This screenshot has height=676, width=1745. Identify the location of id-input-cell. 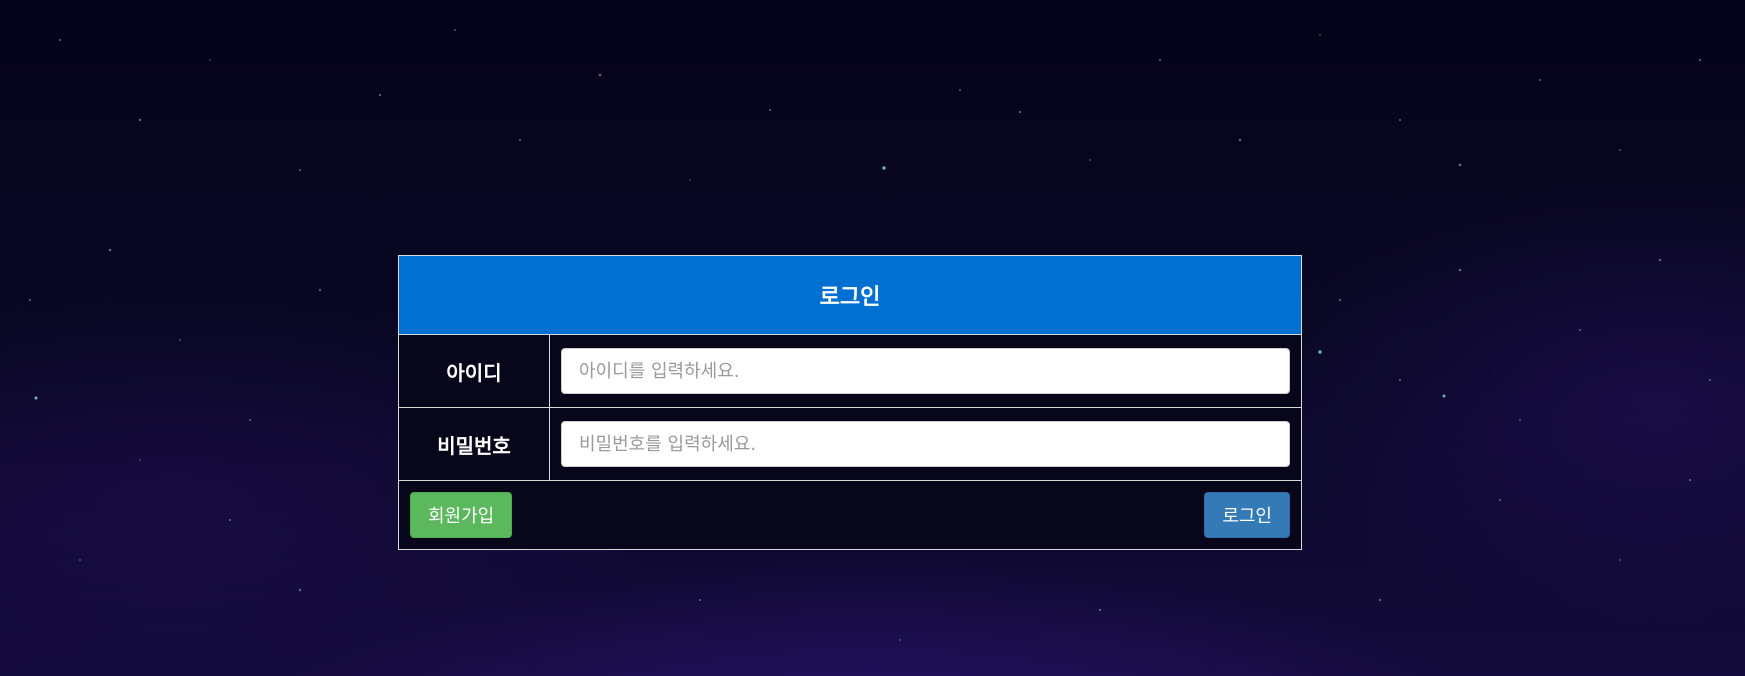
(925, 371).